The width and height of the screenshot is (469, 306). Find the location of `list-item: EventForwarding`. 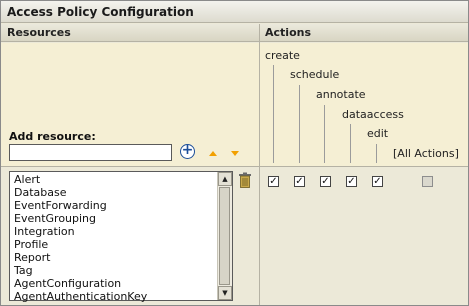

list-item: EventForwarding is located at coordinates (80, 205).